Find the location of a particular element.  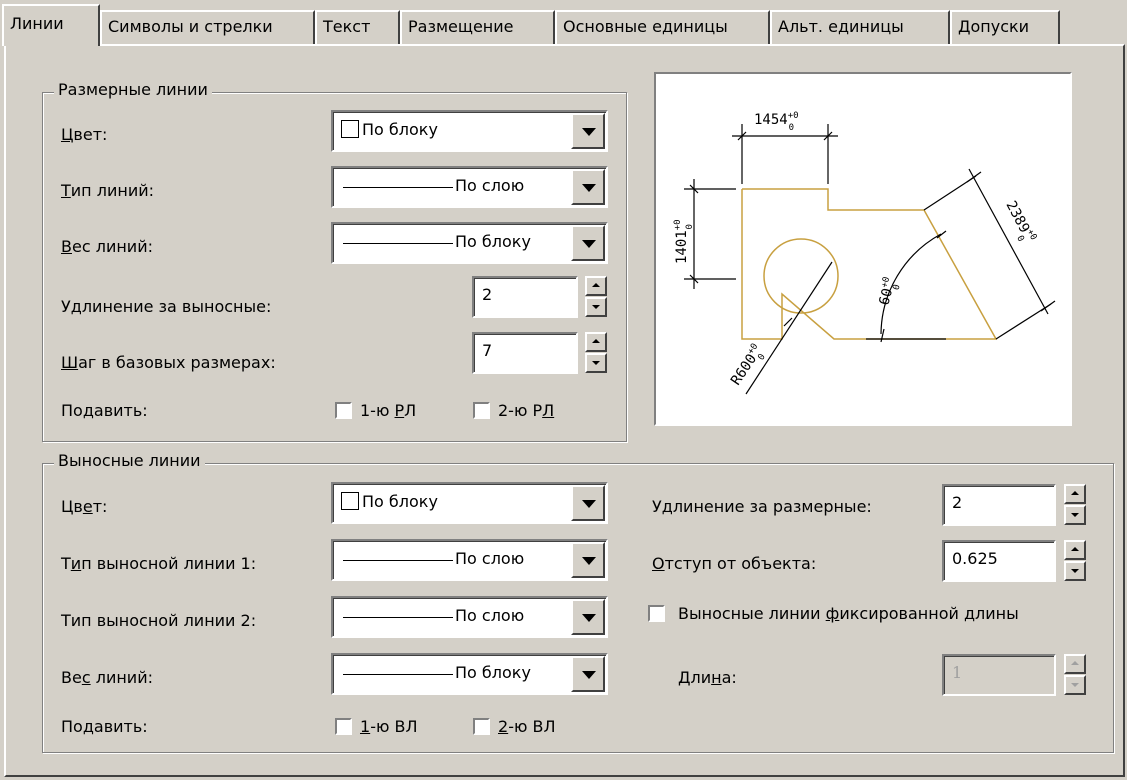

suppress-dimline1-checkbox is located at coordinates (343, 410).